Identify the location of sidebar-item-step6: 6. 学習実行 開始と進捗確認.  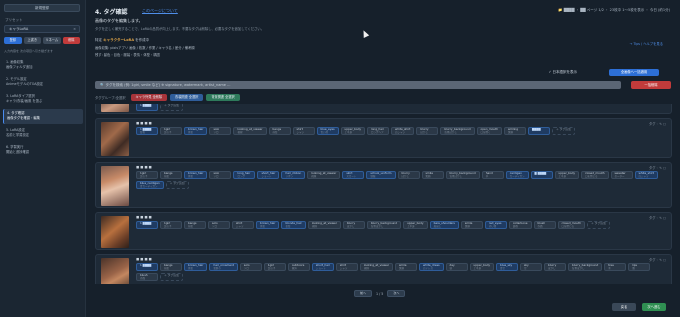
(43, 150).